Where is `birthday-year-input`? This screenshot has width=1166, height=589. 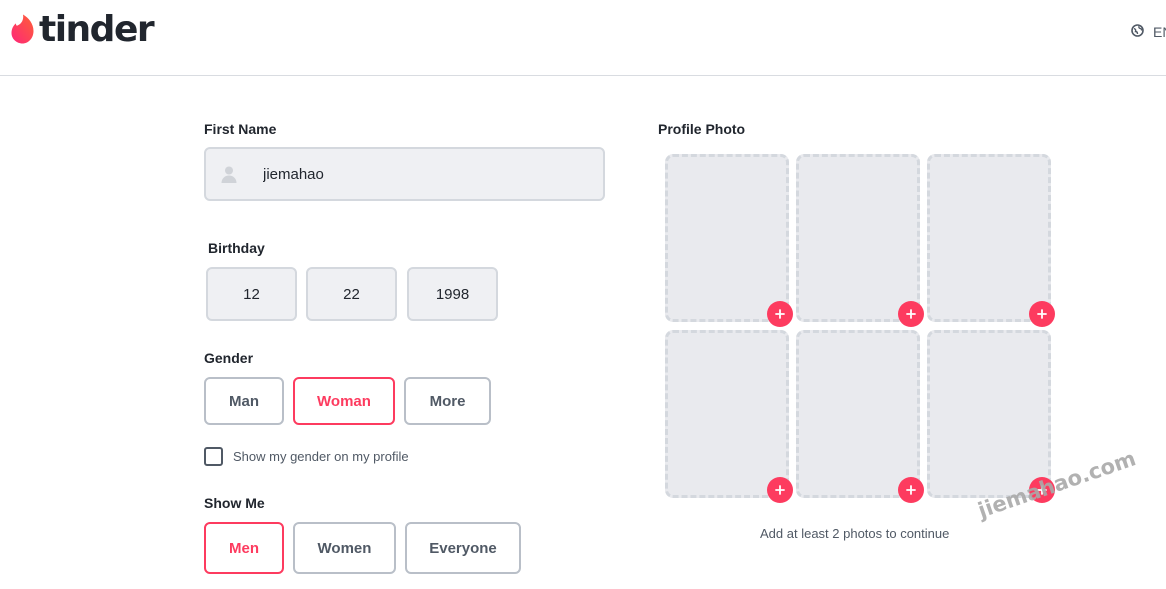
birthday-year-input is located at coordinates (452, 294).